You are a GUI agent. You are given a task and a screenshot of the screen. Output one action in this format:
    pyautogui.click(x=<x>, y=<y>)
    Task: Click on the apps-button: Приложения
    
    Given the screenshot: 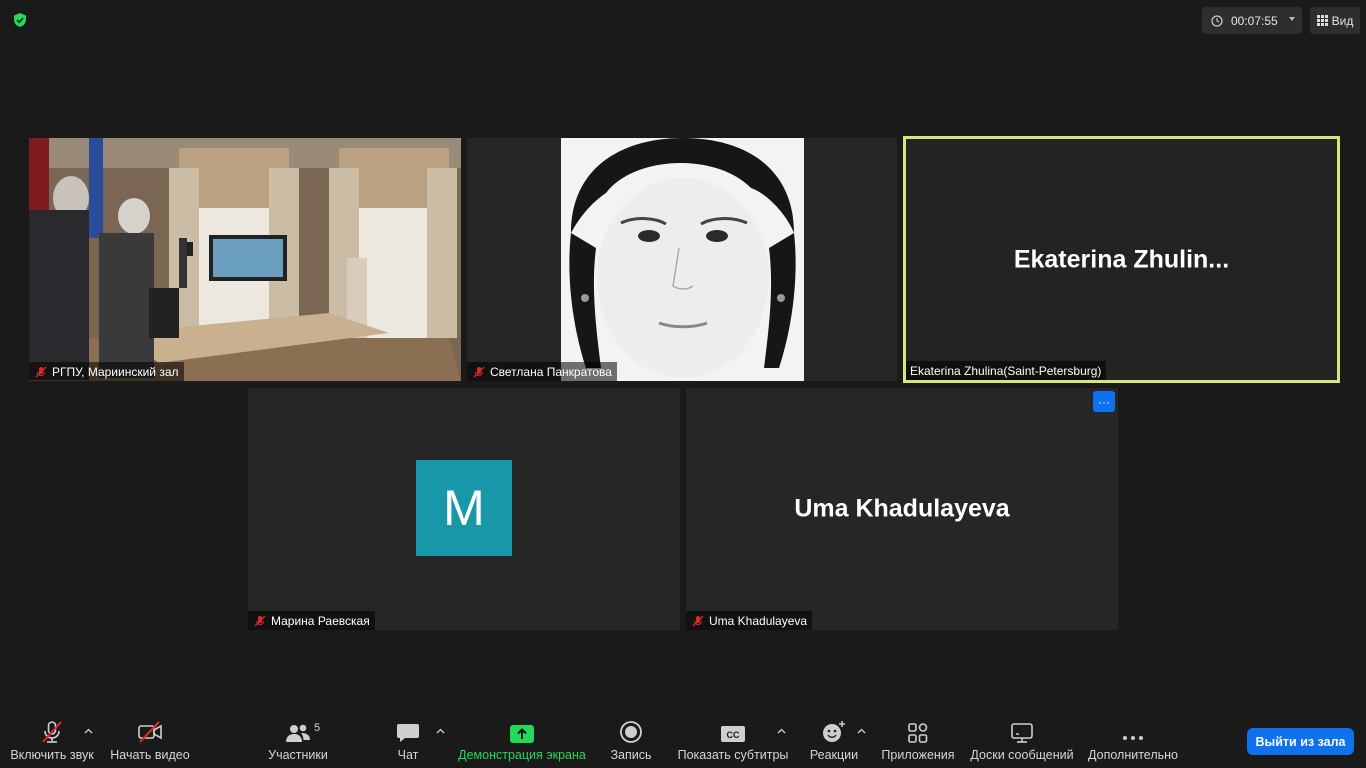 What is the action you would take?
    pyautogui.click(x=918, y=740)
    